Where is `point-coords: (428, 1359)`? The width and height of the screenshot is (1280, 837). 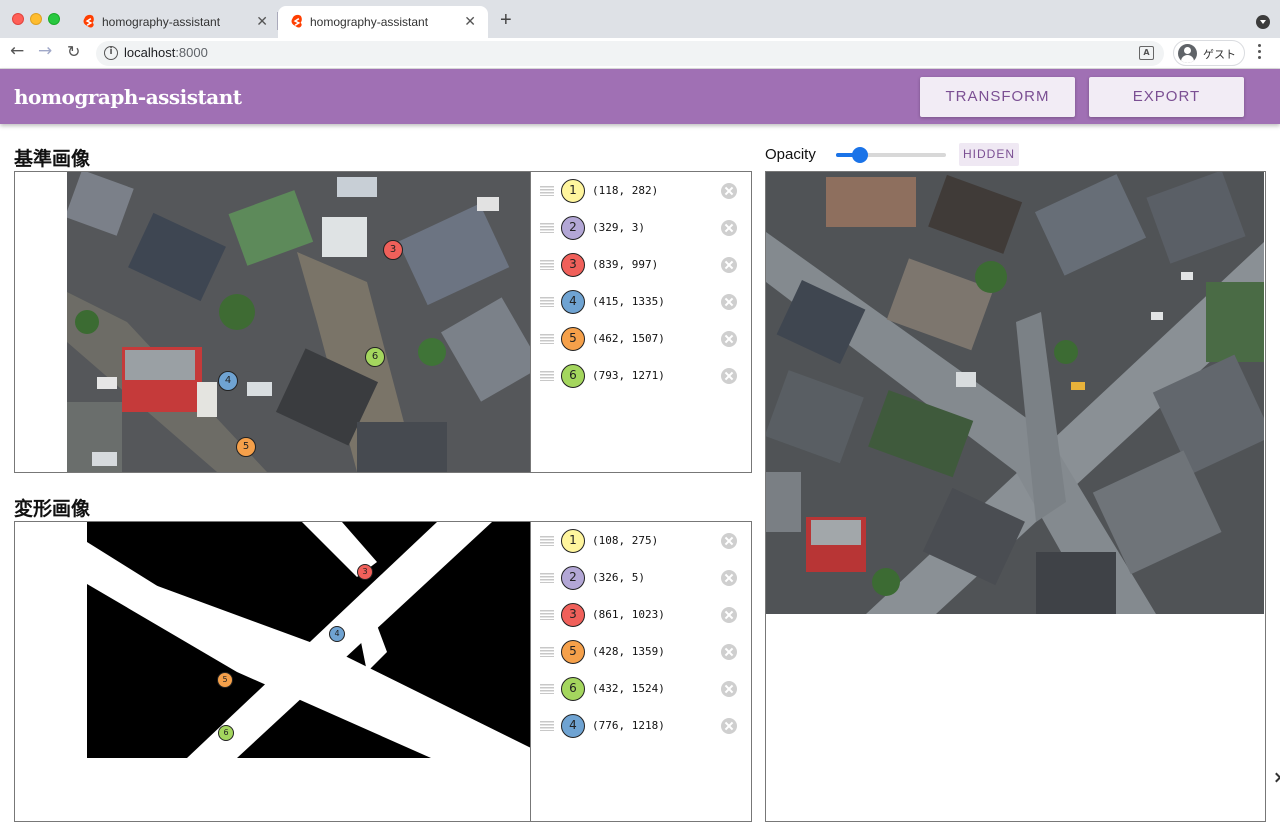
point-coords: (428, 1359) is located at coordinates (628, 651).